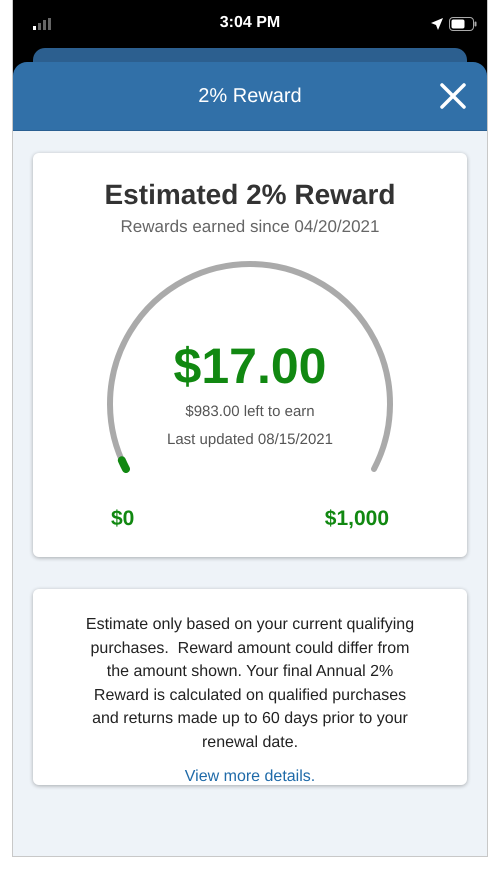  Describe the element at coordinates (122, 519) in the screenshot. I see `gauge-min-label: $0` at that location.